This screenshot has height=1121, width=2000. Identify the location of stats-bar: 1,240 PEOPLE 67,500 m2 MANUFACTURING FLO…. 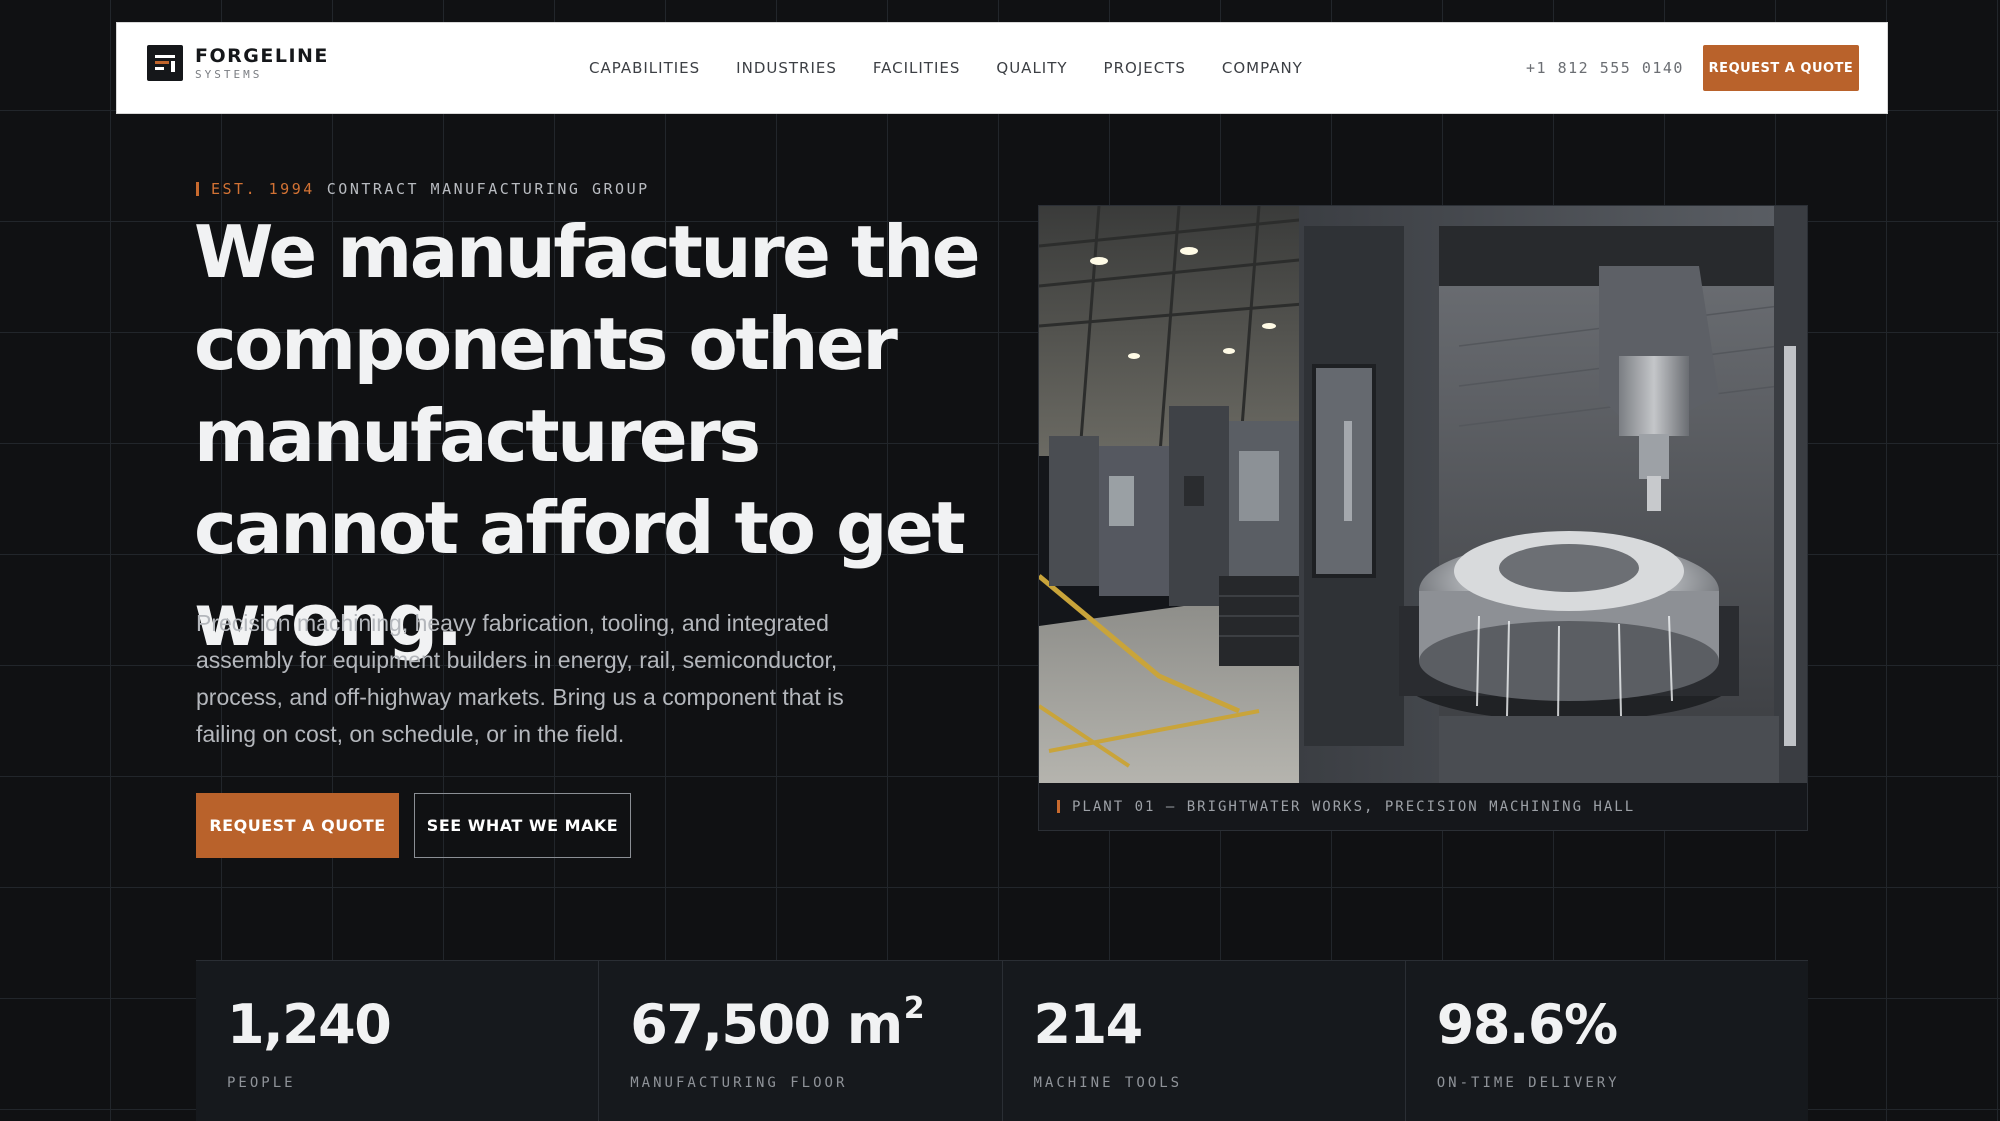
(1002, 1040).